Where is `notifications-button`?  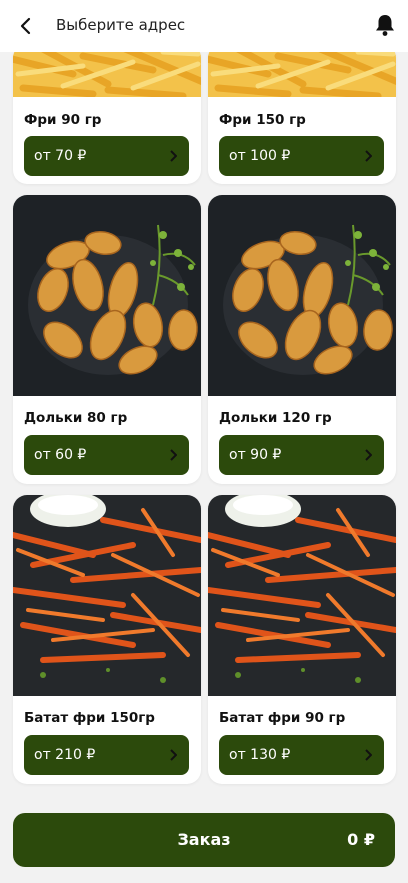 notifications-button is located at coordinates (385, 25).